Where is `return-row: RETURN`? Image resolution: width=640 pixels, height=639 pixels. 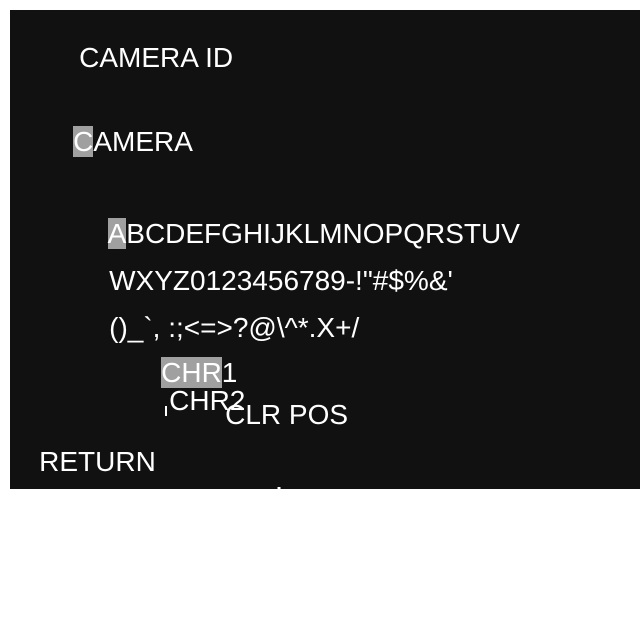 return-row: RETURN is located at coordinates (82, 529).